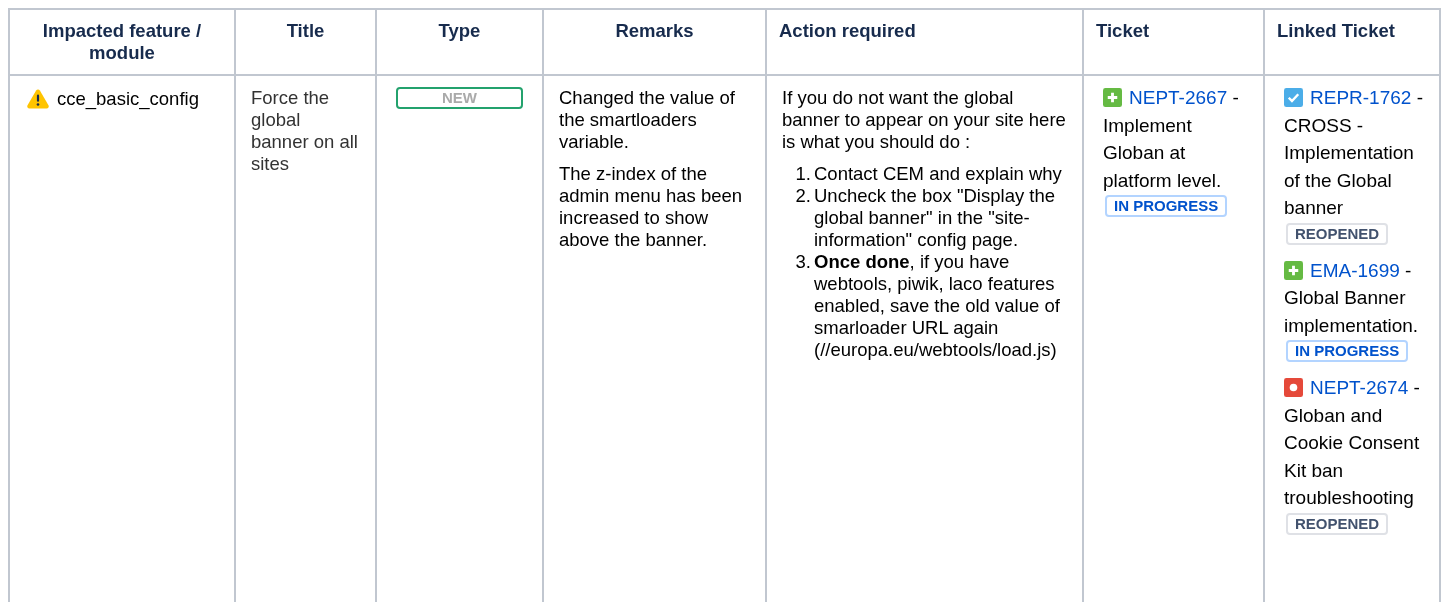  Describe the element at coordinates (847, 30) in the screenshot. I see `column-header: Action required` at that location.